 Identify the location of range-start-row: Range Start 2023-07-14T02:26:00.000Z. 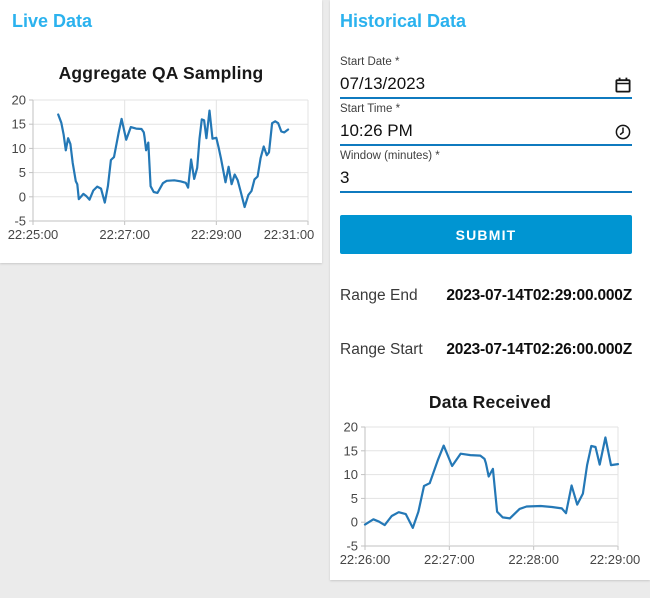
(486, 350).